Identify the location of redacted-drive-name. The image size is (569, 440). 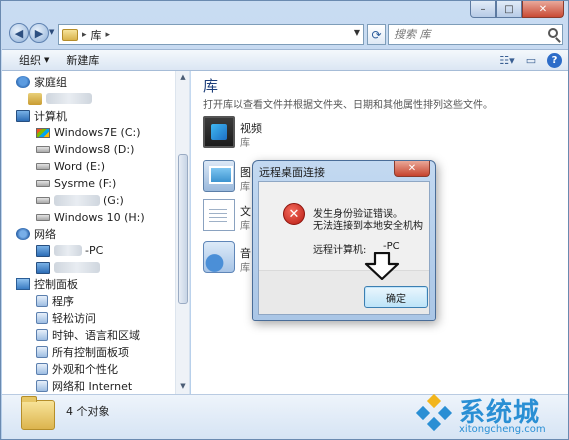
(77, 200).